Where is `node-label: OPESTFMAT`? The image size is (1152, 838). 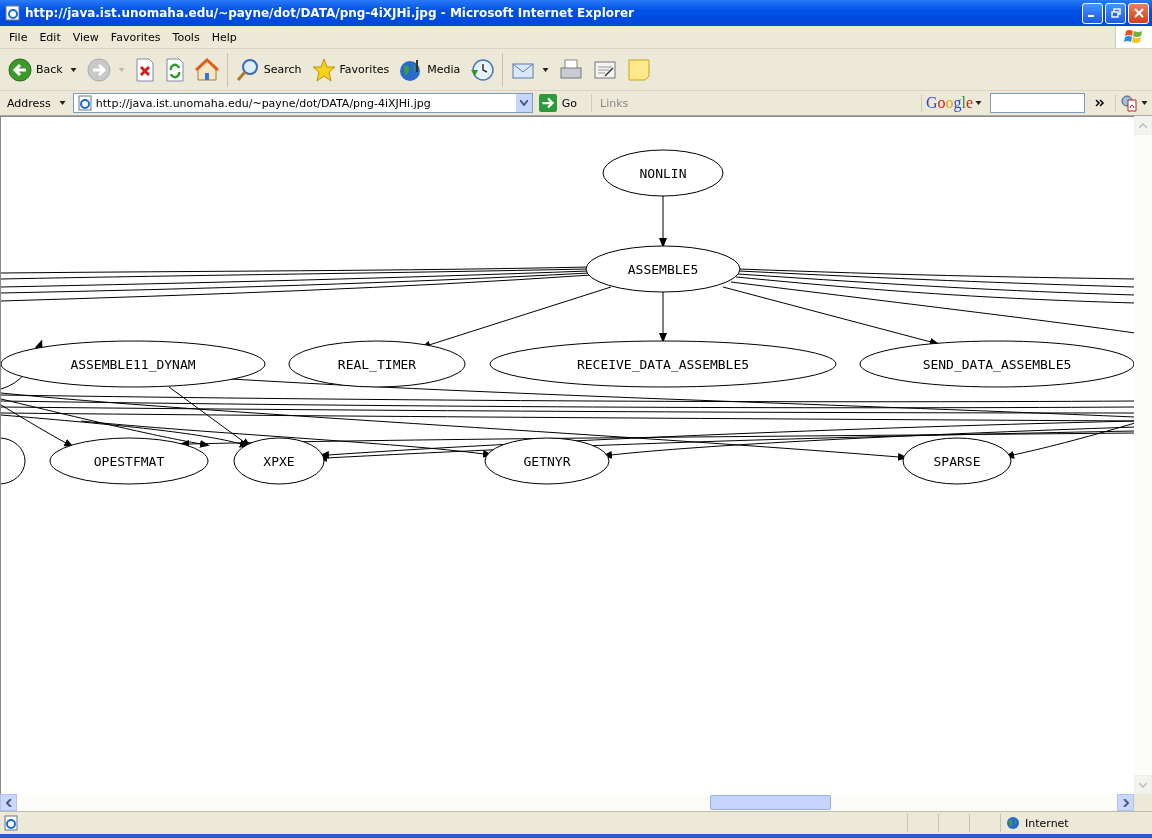 node-label: OPESTFMAT is located at coordinates (129, 461).